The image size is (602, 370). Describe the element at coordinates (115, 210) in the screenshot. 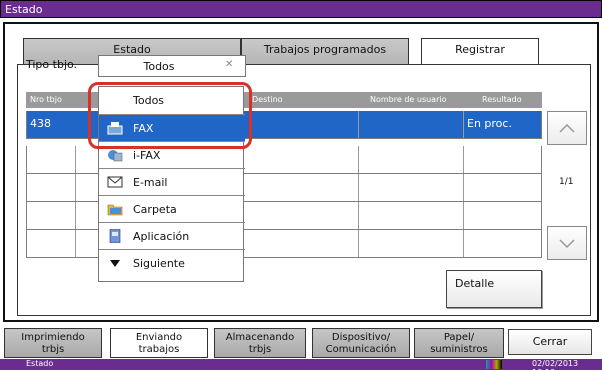

I see `folder-icon` at that location.